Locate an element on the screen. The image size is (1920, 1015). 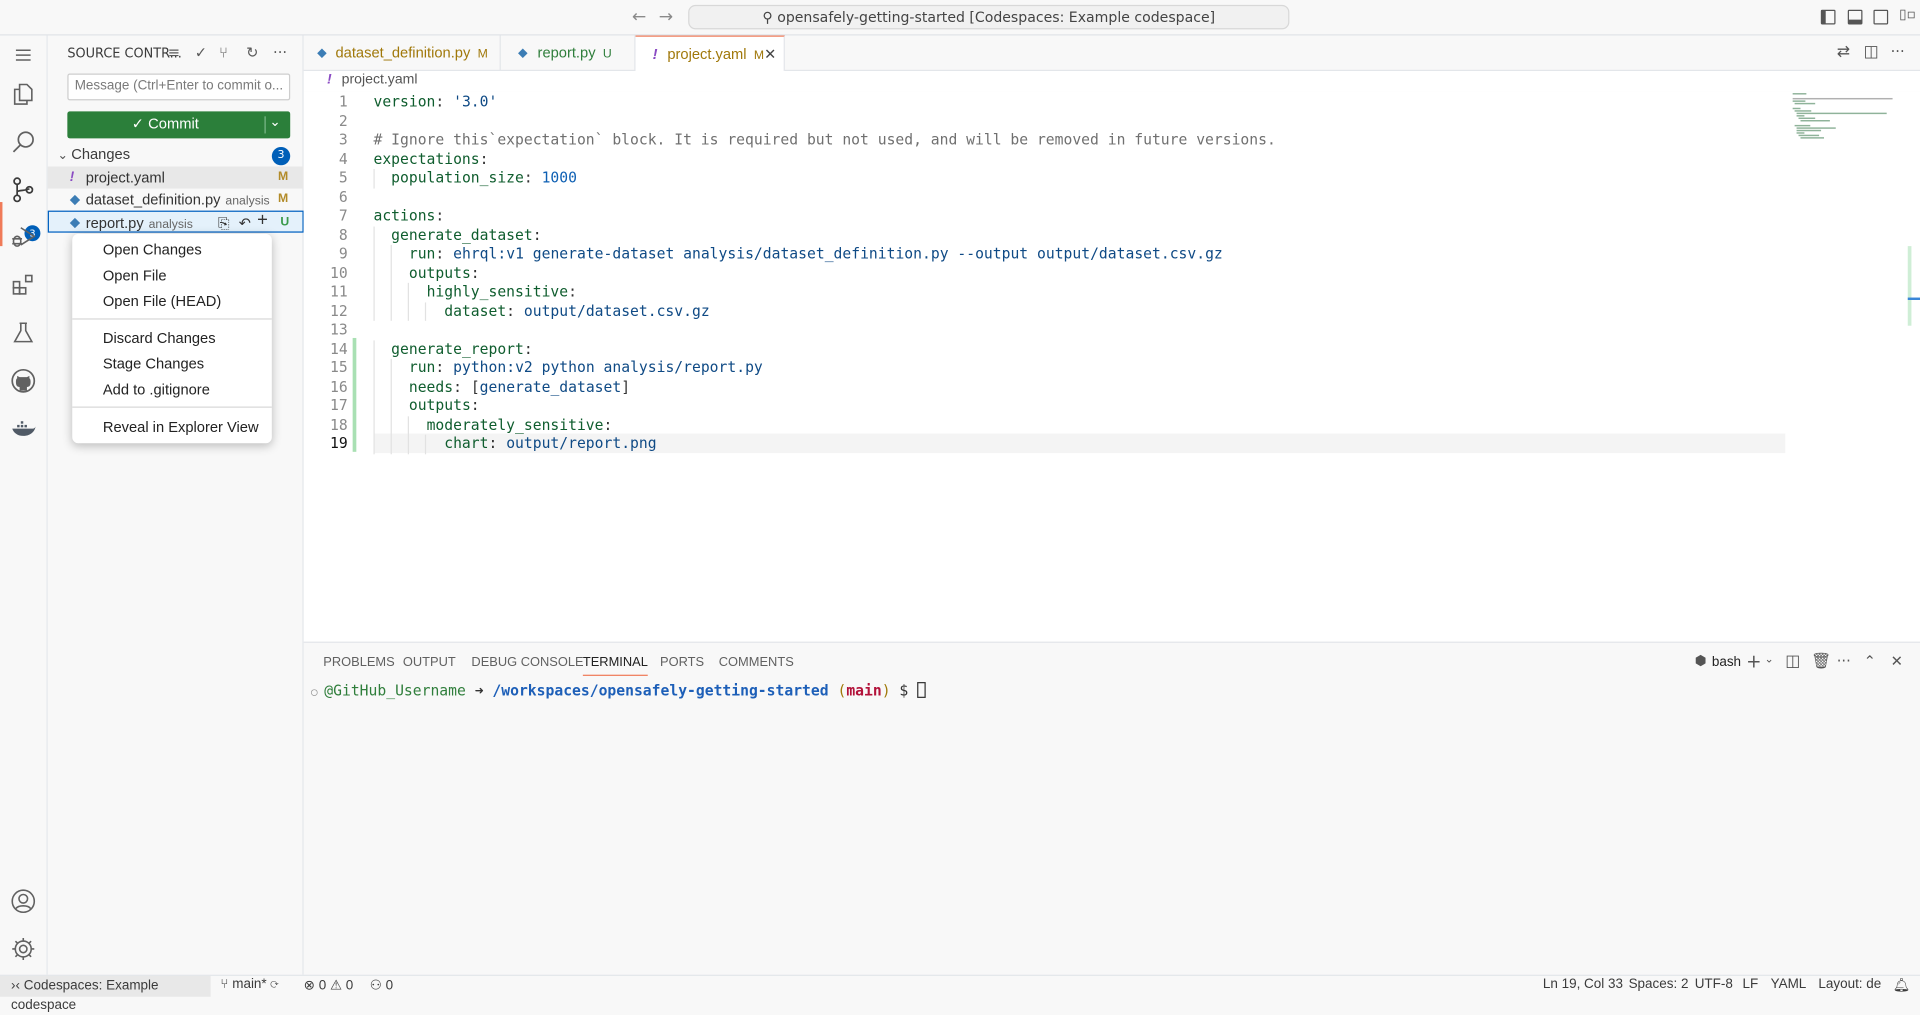
menu-item-open-changes: Open Changes is located at coordinates (152, 249).